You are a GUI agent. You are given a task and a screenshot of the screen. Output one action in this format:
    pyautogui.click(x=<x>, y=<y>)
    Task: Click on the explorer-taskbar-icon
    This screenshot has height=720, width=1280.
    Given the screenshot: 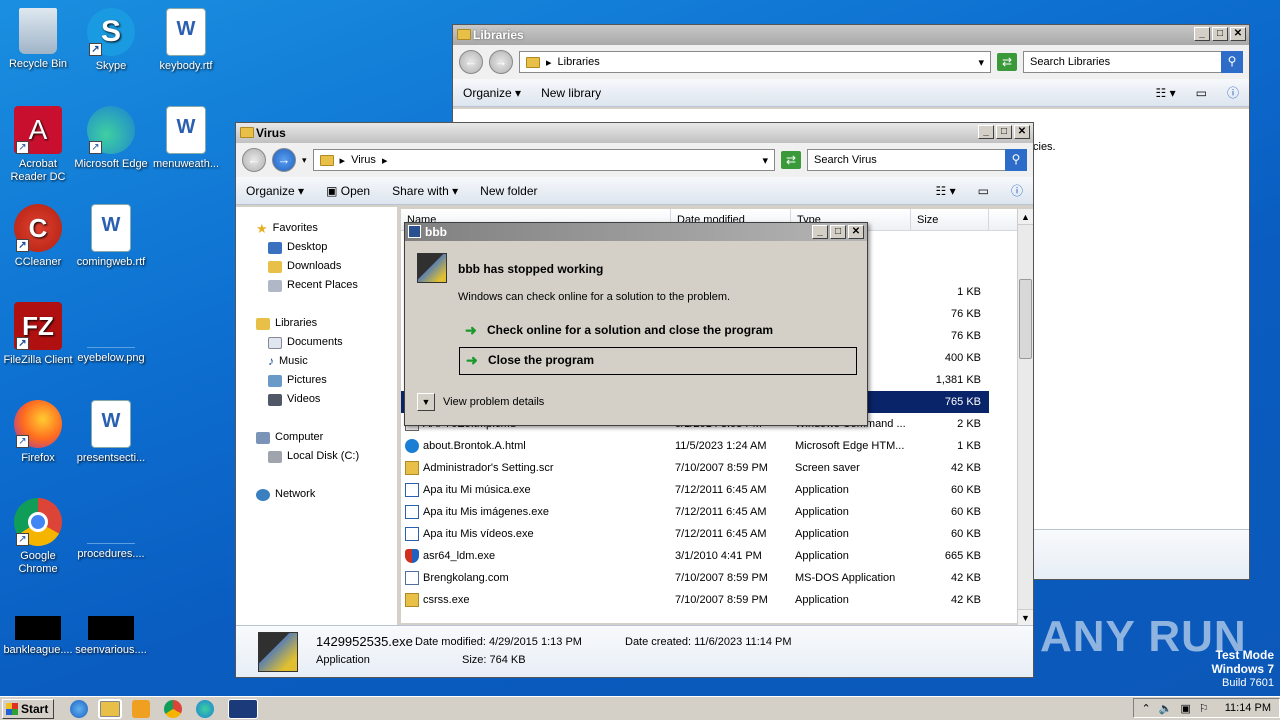 What is the action you would take?
    pyautogui.click(x=110, y=708)
    